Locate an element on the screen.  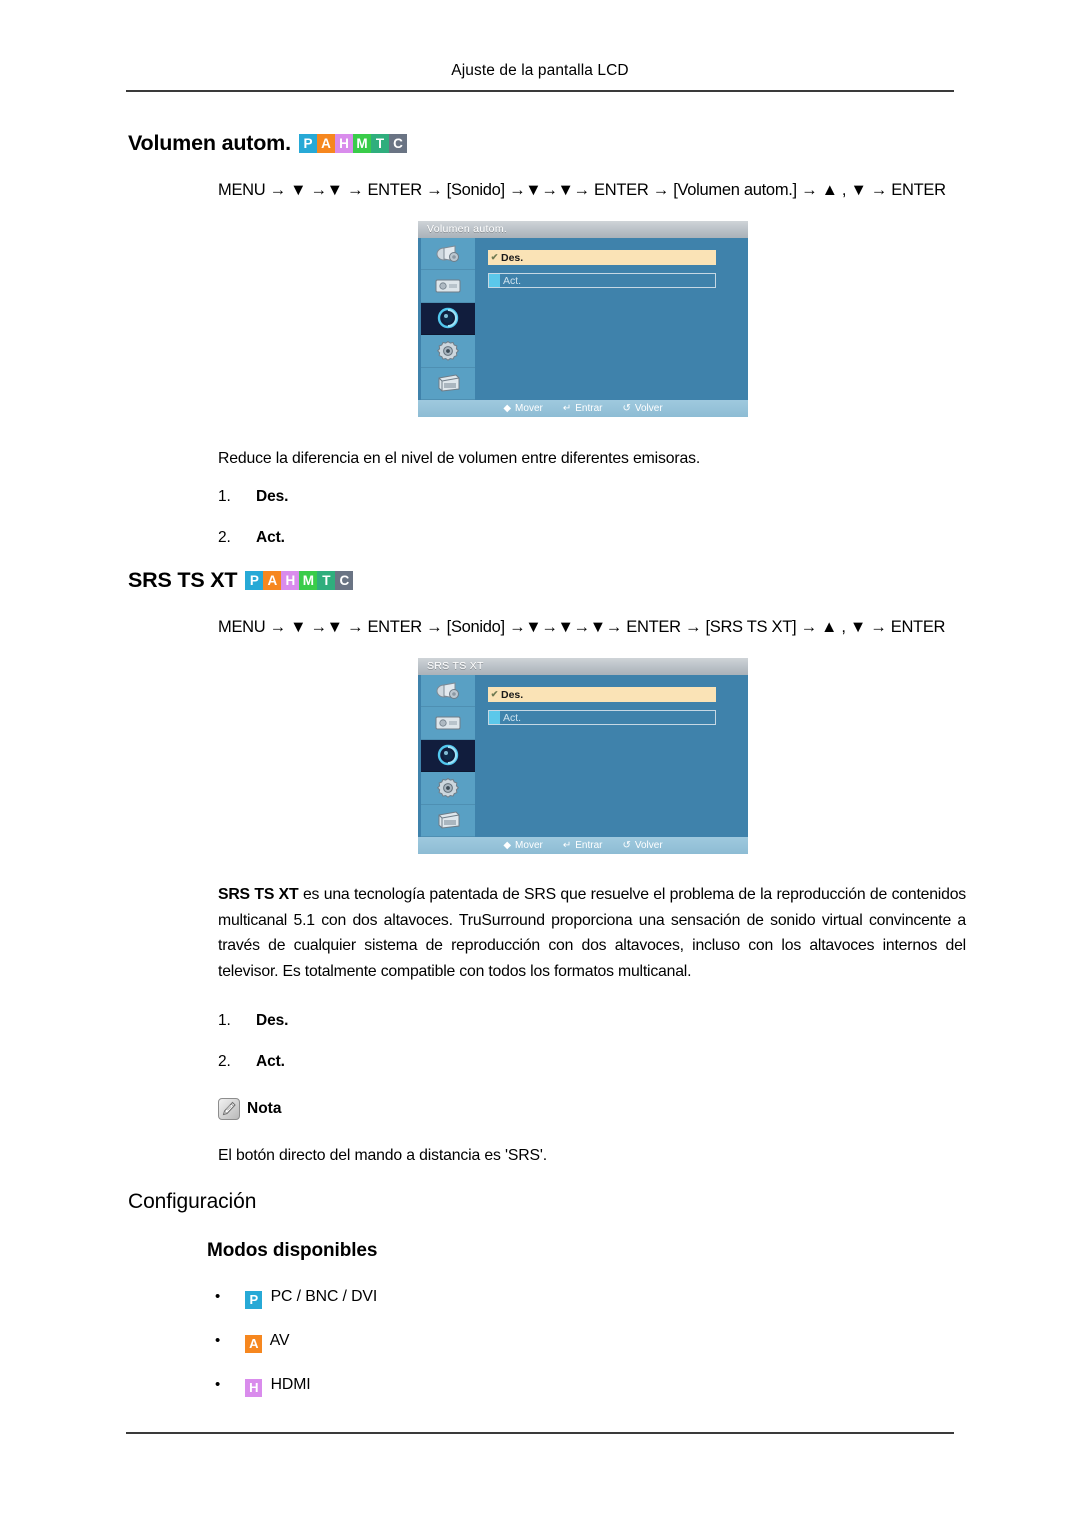
header-rule is located at coordinates (540, 91).